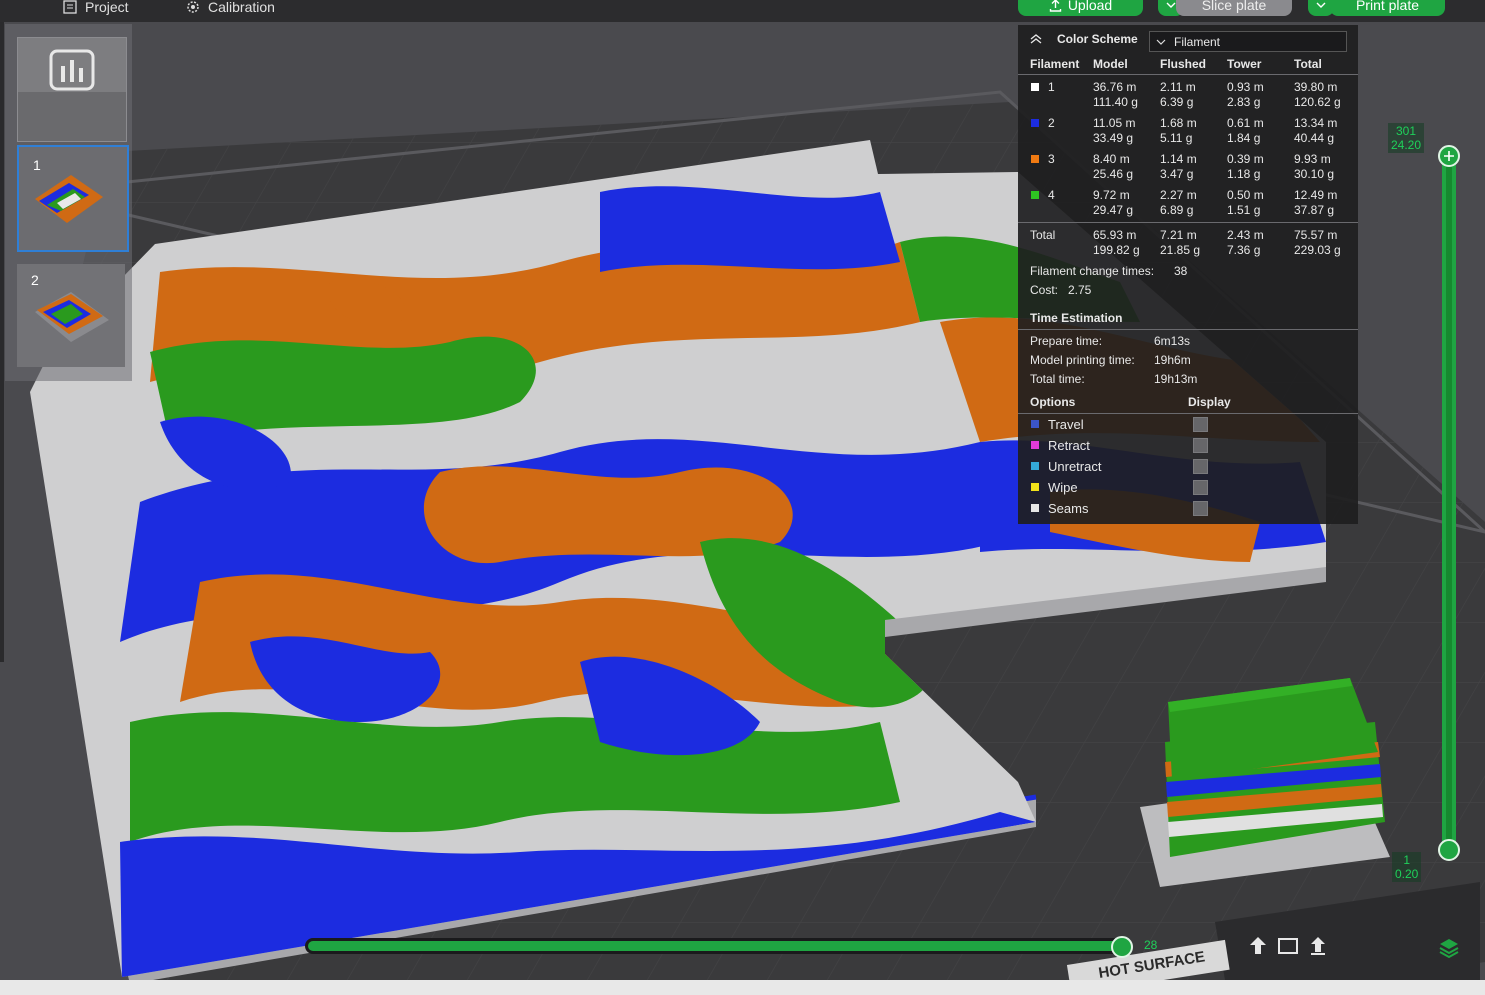 This screenshot has width=1485, height=995. What do you see at coordinates (1053, 402) in the screenshot?
I see `options-heading: Options` at bounding box center [1053, 402].